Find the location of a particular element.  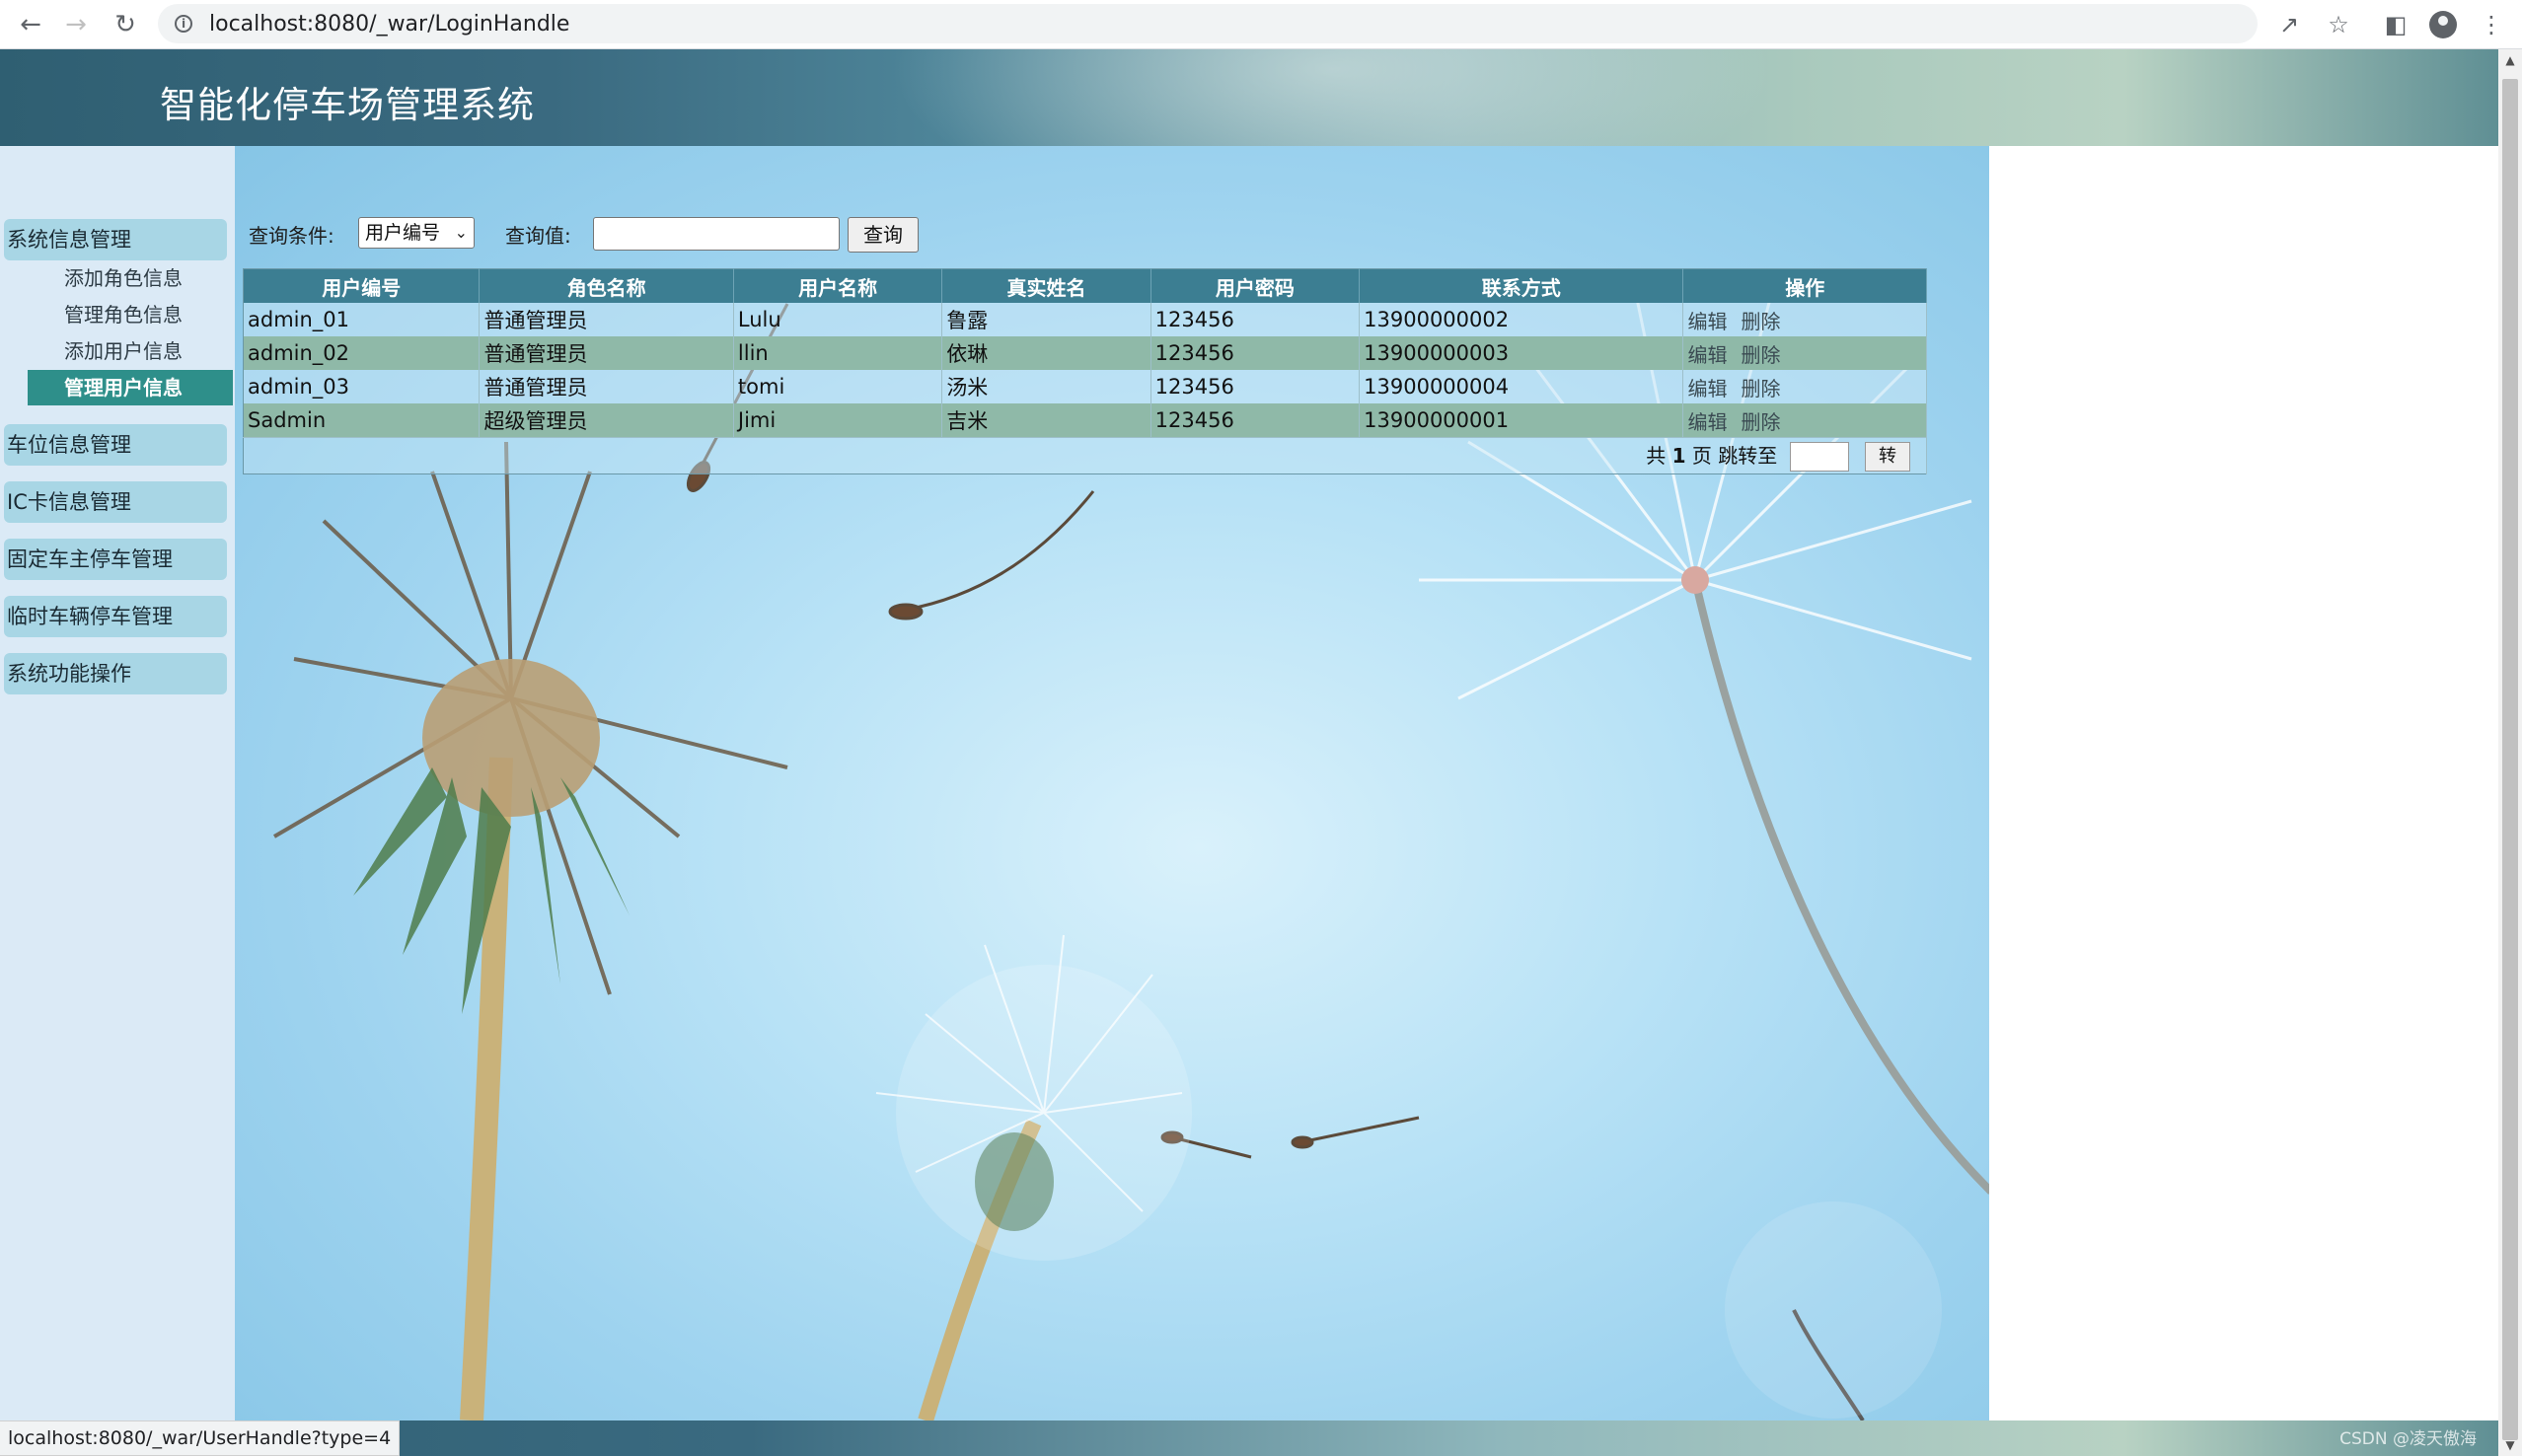

forward-icon: → is located at coordinates (76, 24).